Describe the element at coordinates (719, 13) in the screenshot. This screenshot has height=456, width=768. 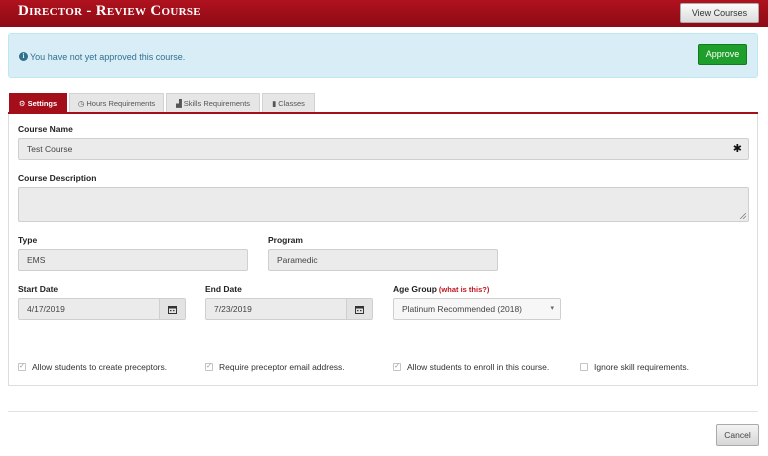
I see `view-courses-button: View Courses` at that location.